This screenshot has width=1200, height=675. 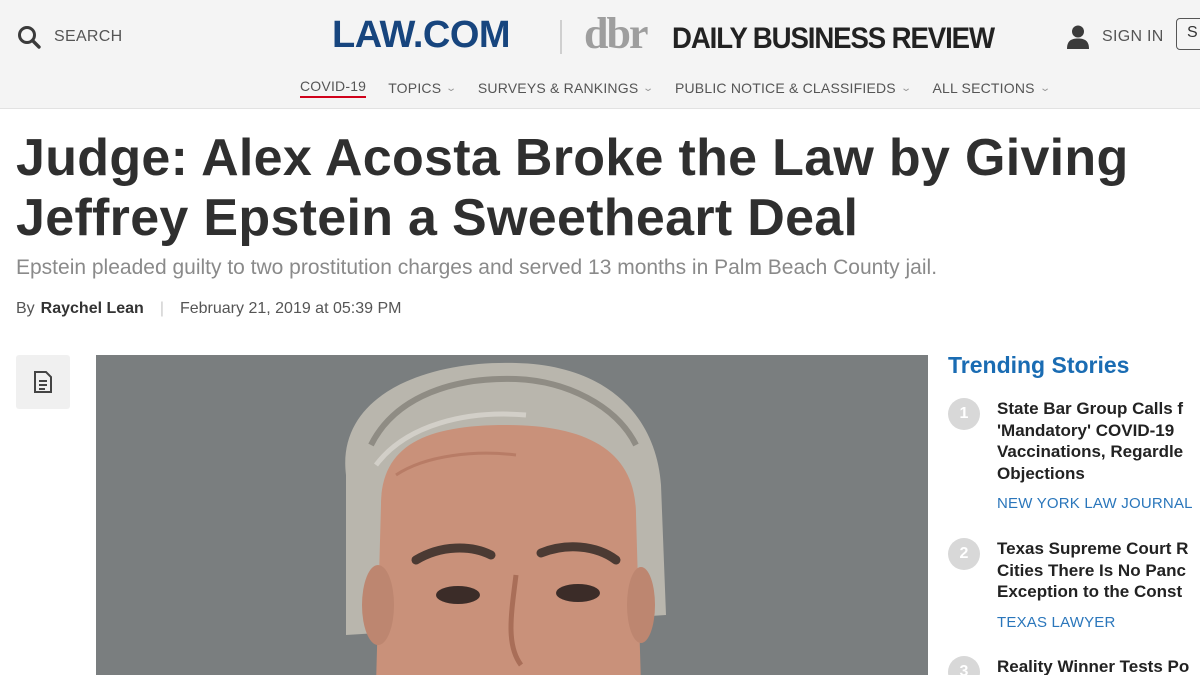 What do you see at coordinates (1041, 473) in the screenshot?
I see `story-title-line: Objections` at bounding box center [1041, 473].